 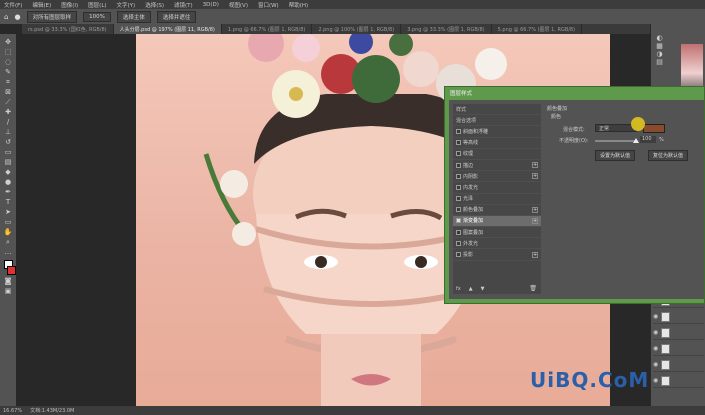 I want to click on eraser-tool-icon: ▭, so click(x=8, y=152).